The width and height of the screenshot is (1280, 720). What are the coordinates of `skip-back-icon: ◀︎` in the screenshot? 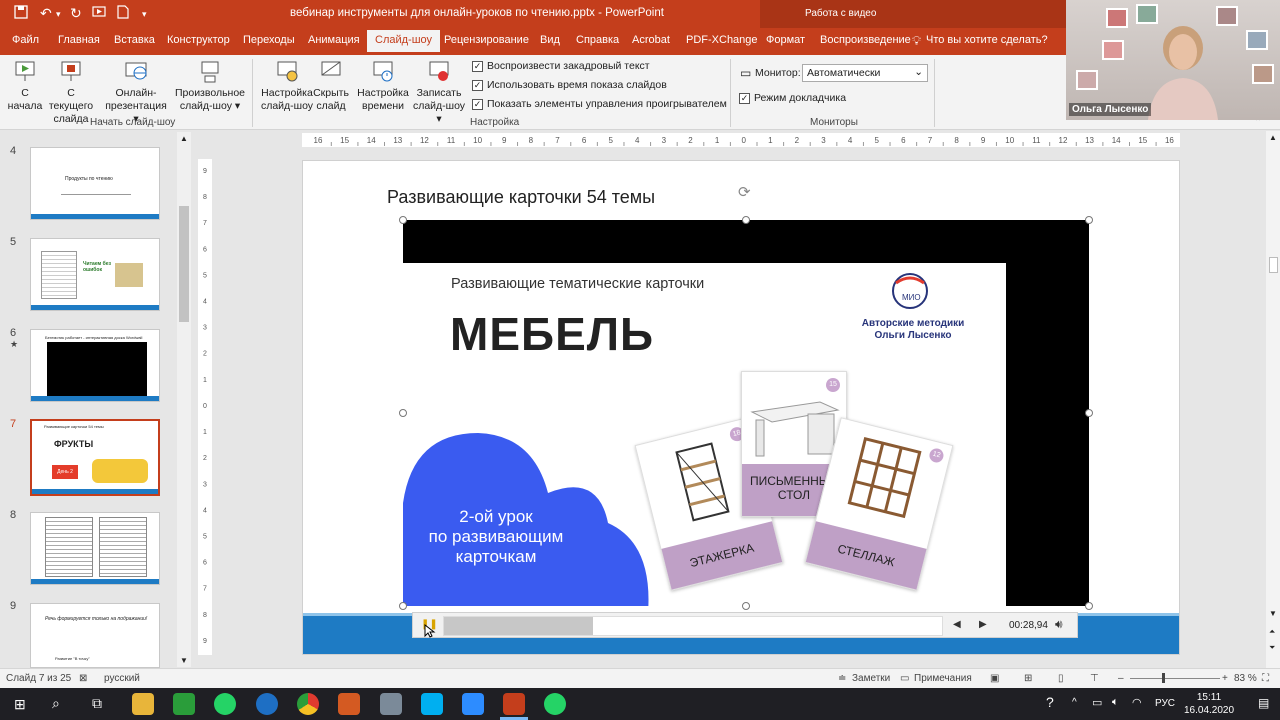 It's located at (957, 624).